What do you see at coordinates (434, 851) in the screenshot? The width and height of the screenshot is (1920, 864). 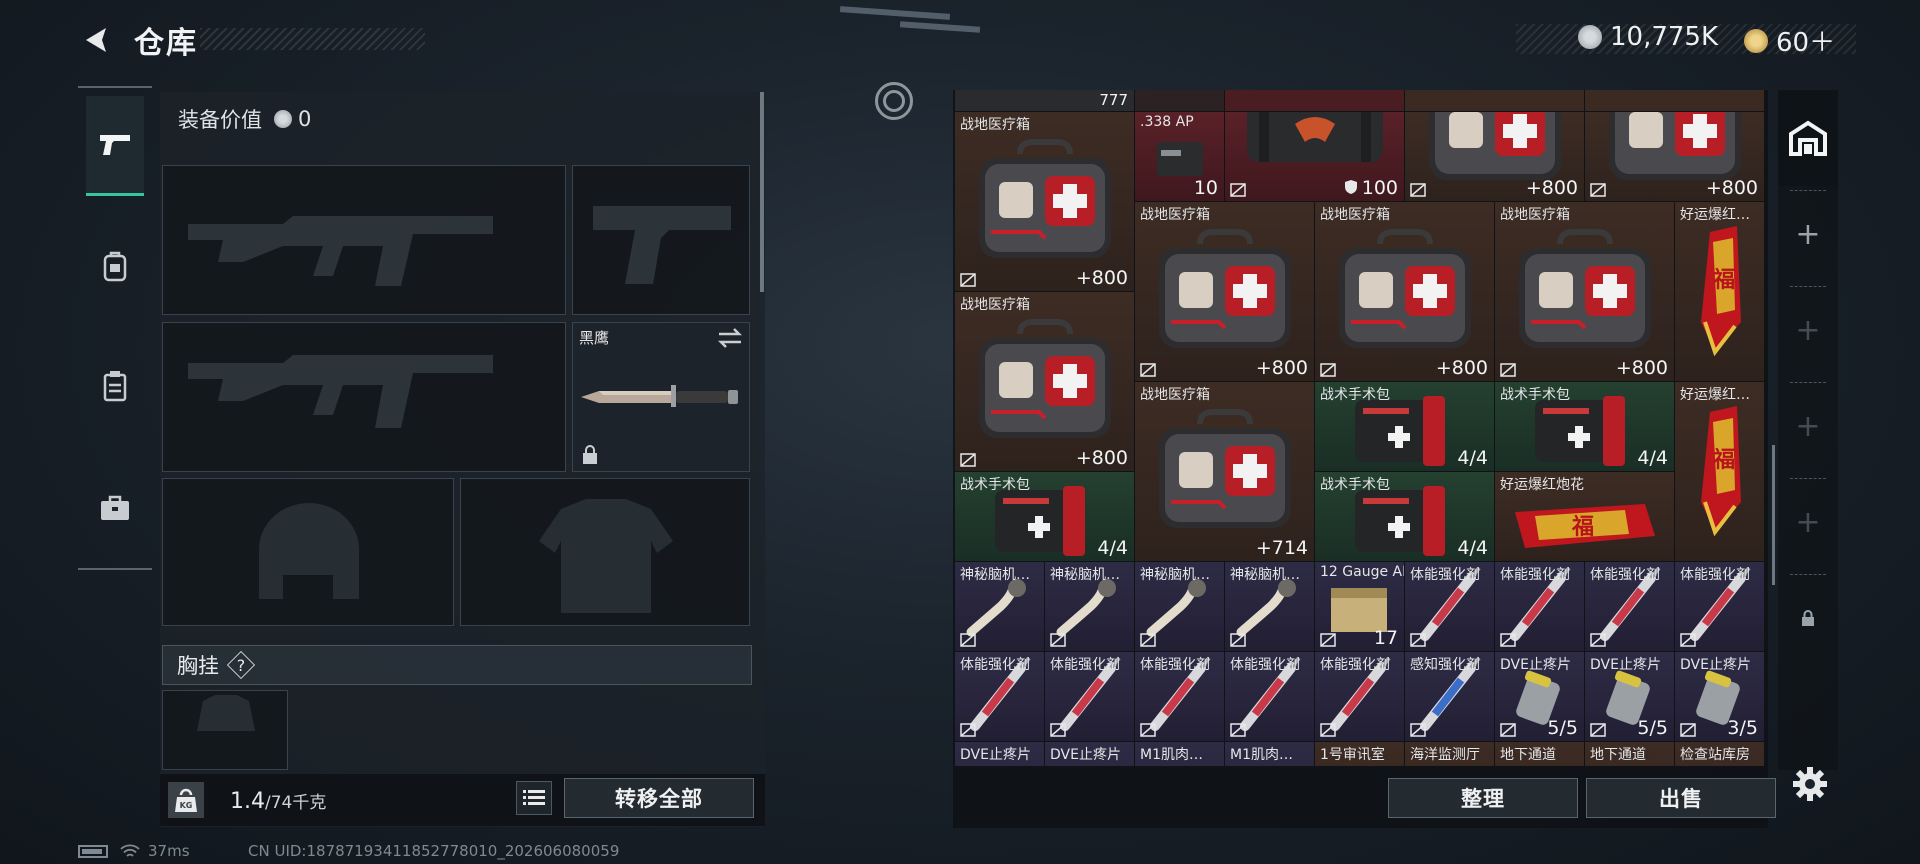 I see `player-uid: CN UID:18787193411852778010_202606080059` at bounding box center [434, 851].